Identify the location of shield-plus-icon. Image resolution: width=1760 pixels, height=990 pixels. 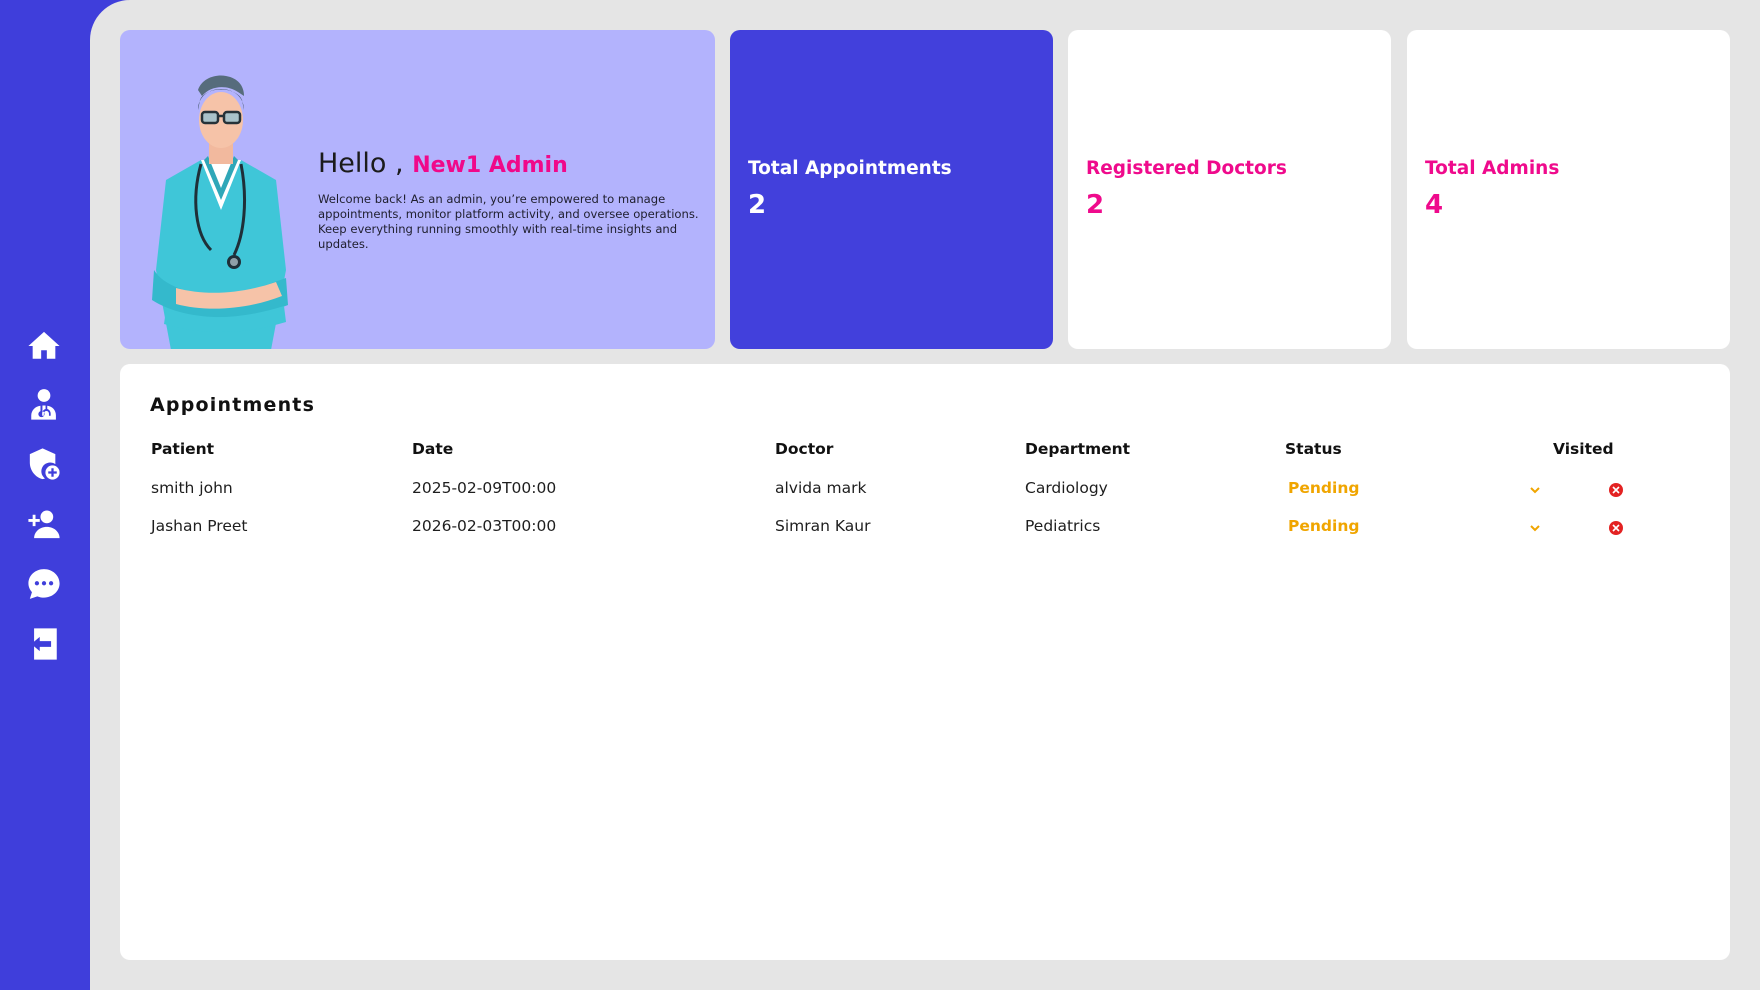
(44, 464).